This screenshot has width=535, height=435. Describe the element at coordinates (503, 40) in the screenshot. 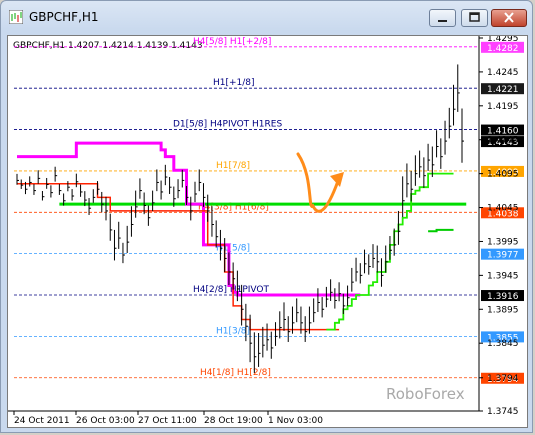

I see `y-tick-label: 1.4295` at that location.